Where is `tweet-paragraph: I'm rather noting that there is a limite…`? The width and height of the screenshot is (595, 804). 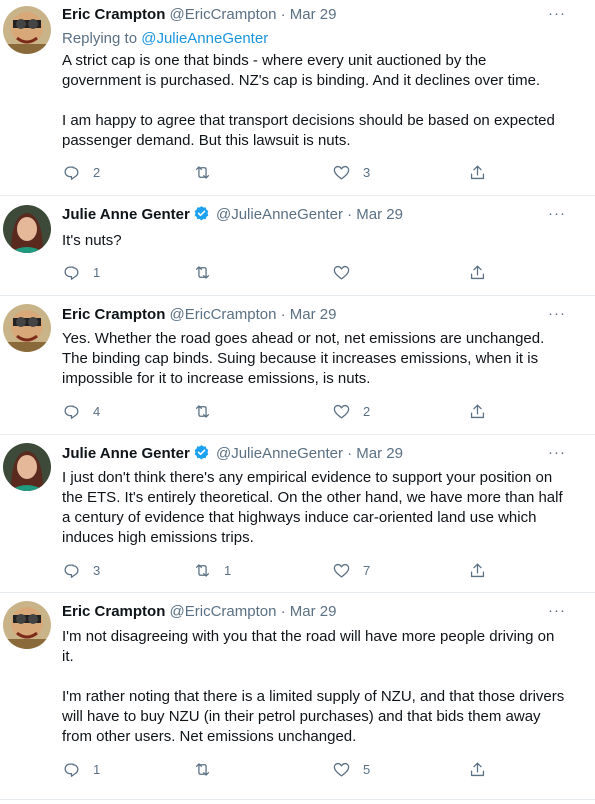 tweet-paragraph: I'm rather noting that there is a limite… is located at coordinates (313, 716).